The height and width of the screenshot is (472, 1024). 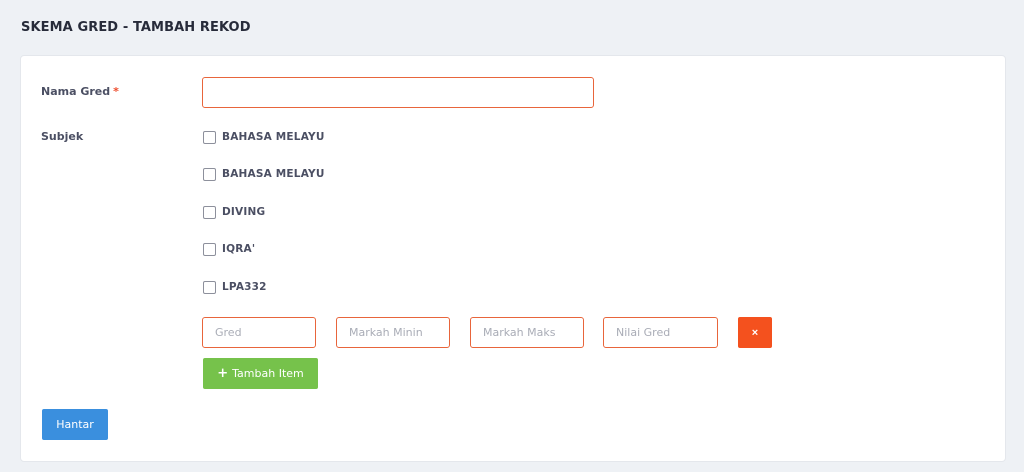 What do you see at coordinates (660, 332) in the screenshot?
I see `nilai-gred-input` at bounding box center [660, 332].